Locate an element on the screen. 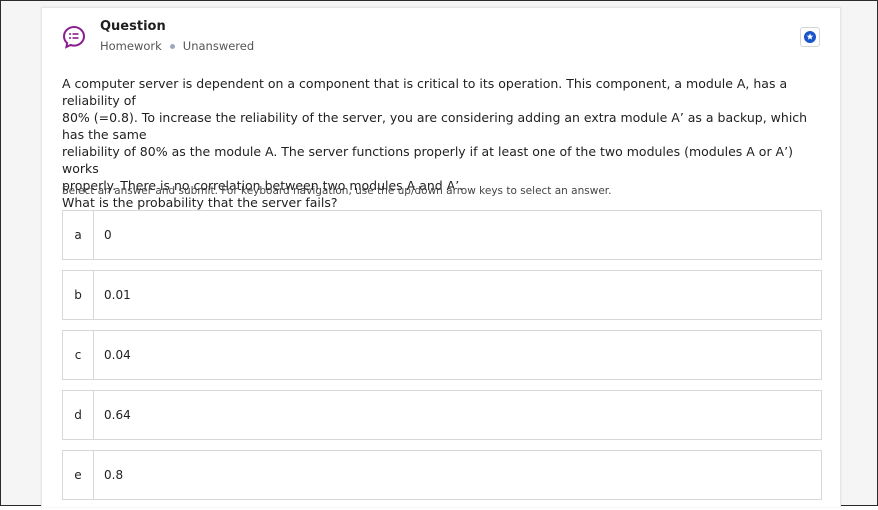 The image size is (878, 510). bookmark-button is located at coordinates (810, 37).